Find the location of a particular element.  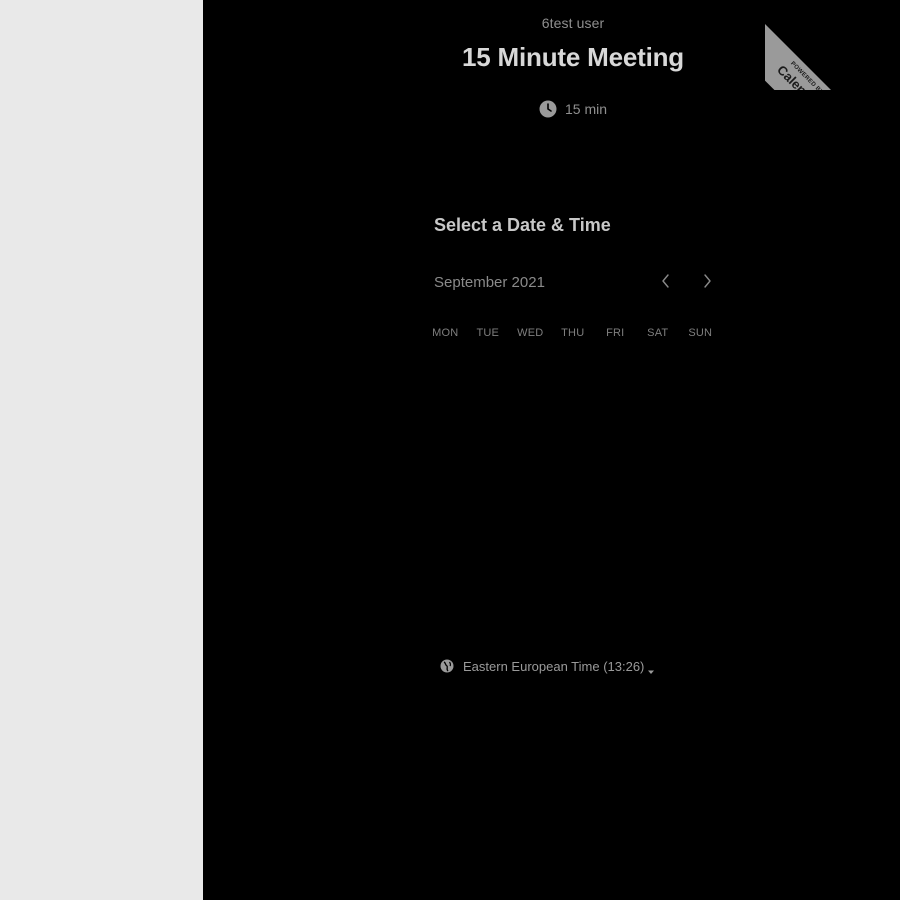

weekday-thu: THU is located at coordinates (573, 333).